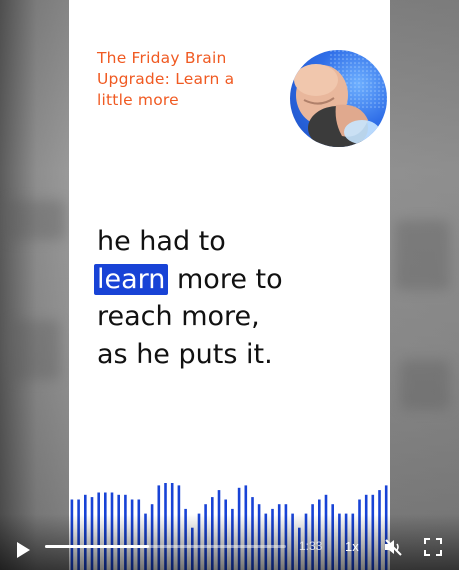  I want to click on progress-bar, so click(165, 546).